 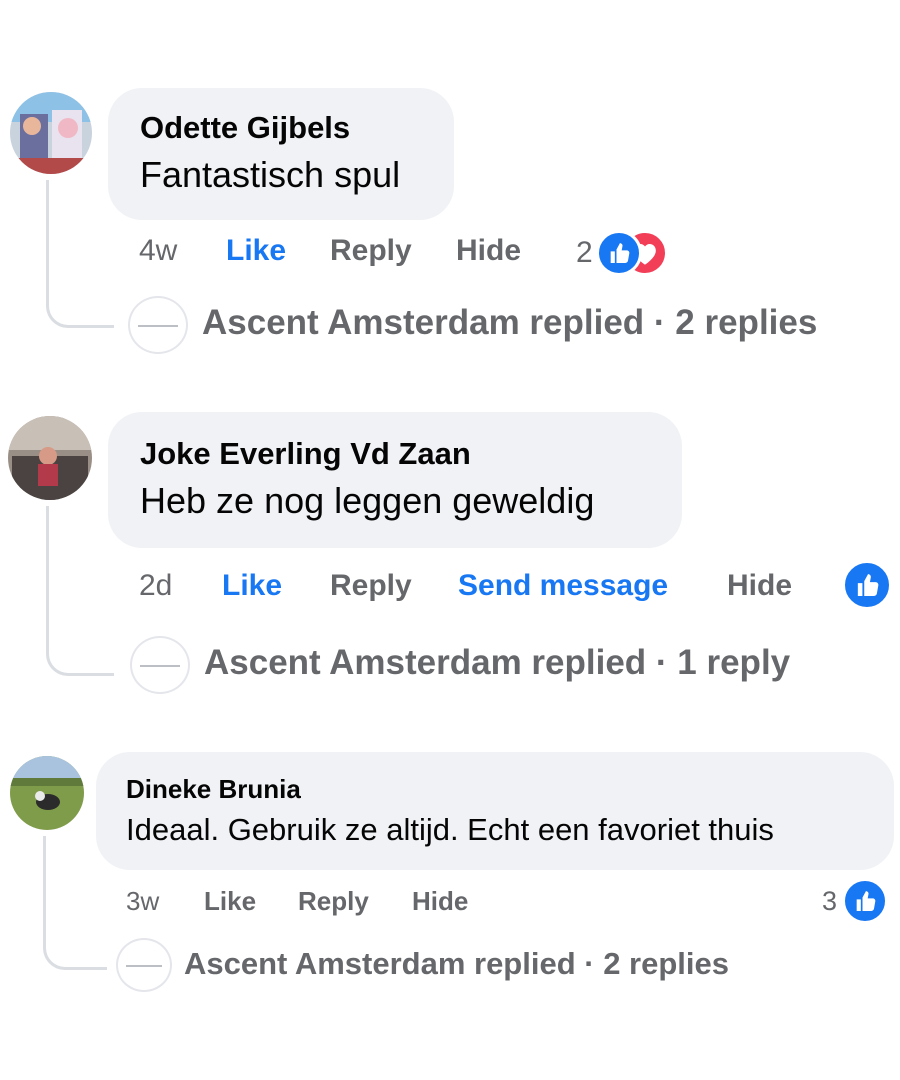 I want to click on comment-timestamp: 2d, so click(x=155, y=586).